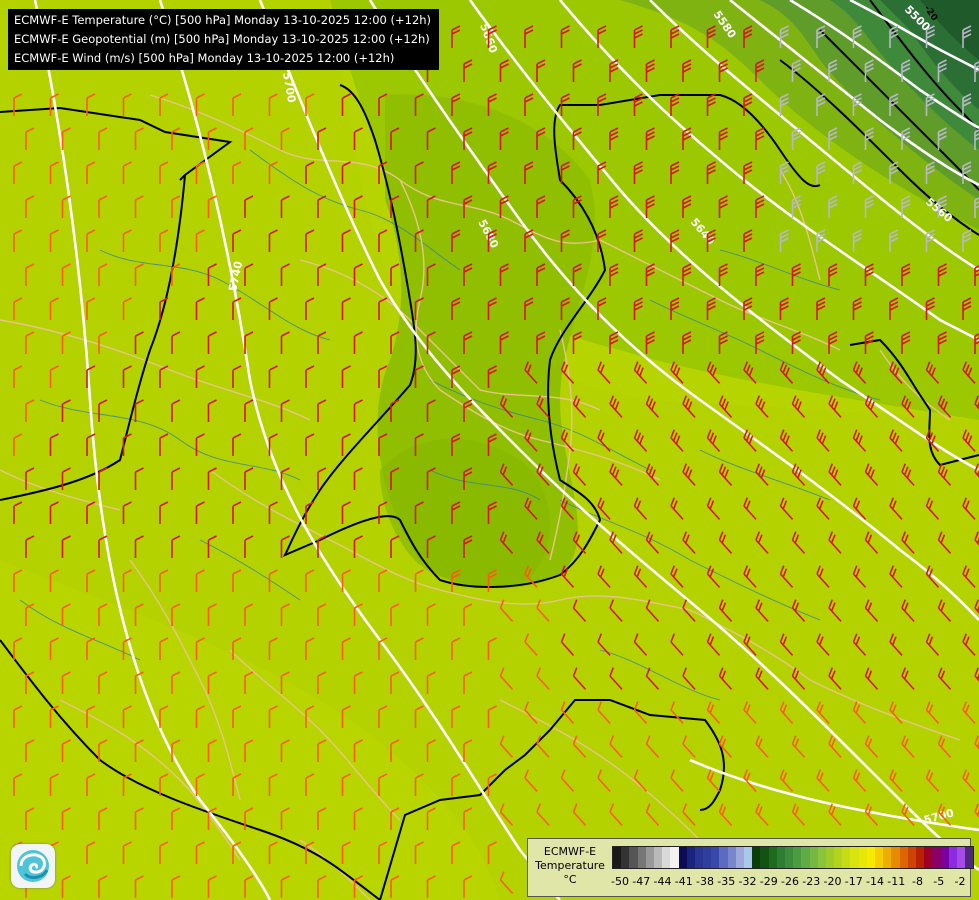 This screenshot has width=979, height=900. I want to click on legend-tick-label: -38, so click(705, 881).